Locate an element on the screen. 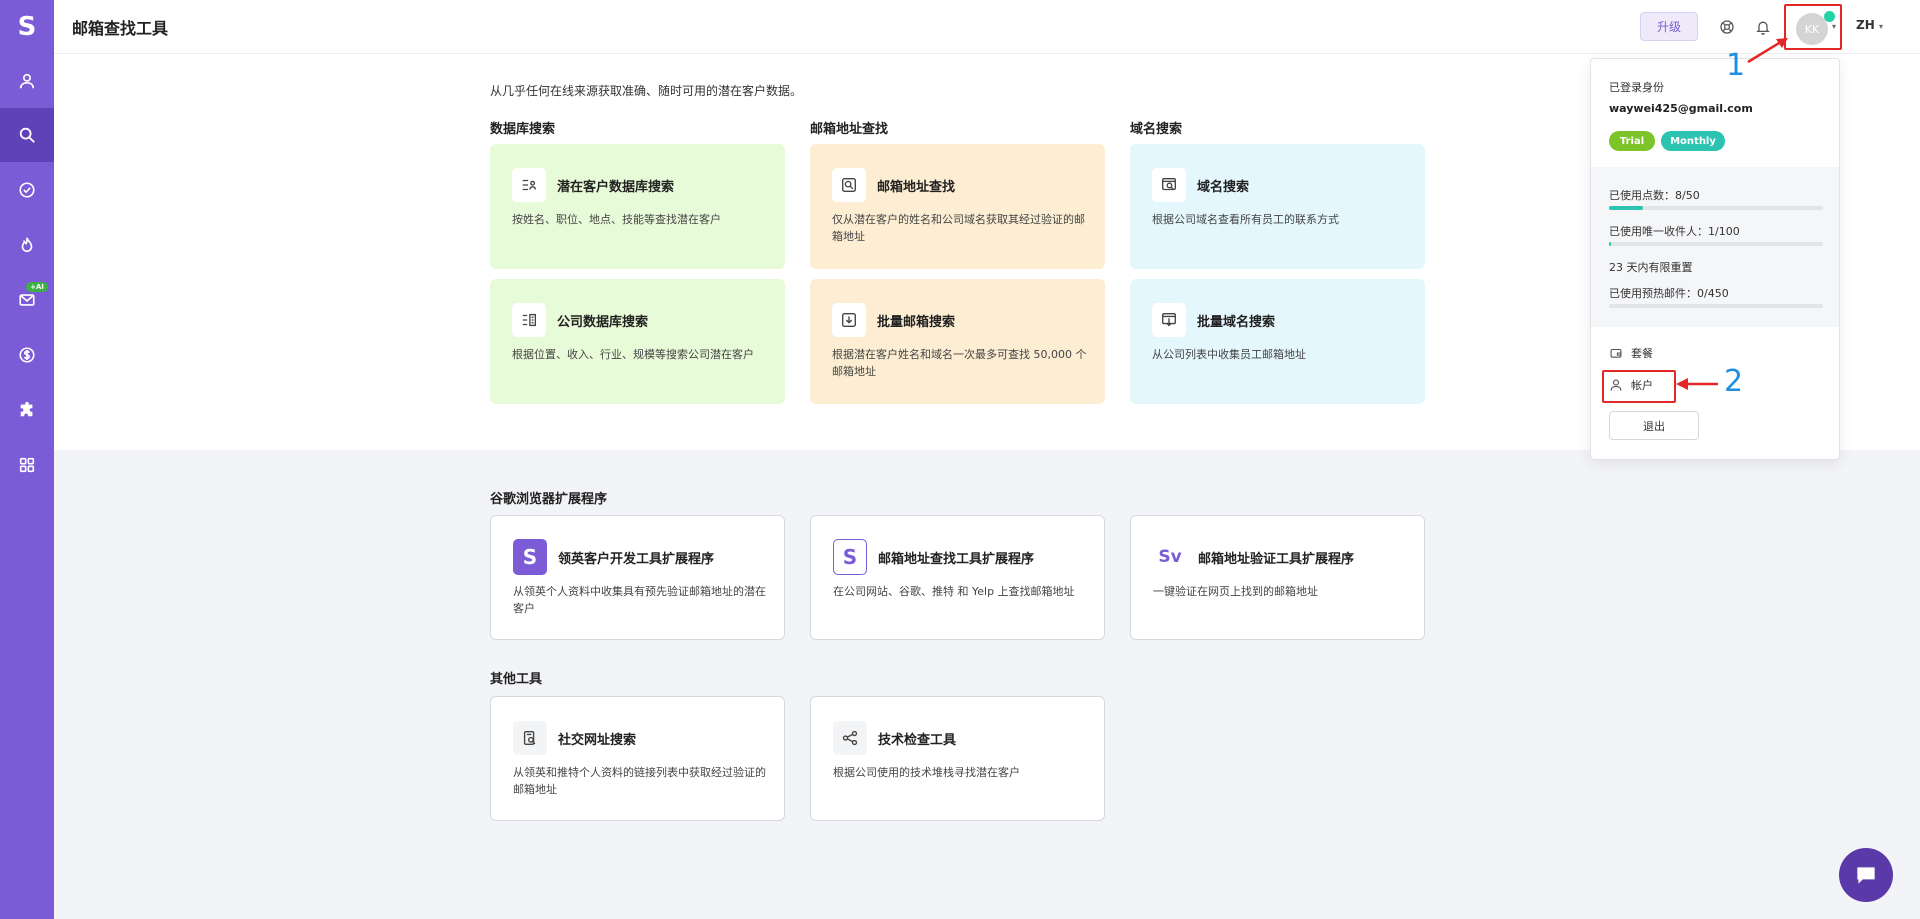  sidebar-item-integrations is located at coordinates (27, 410).